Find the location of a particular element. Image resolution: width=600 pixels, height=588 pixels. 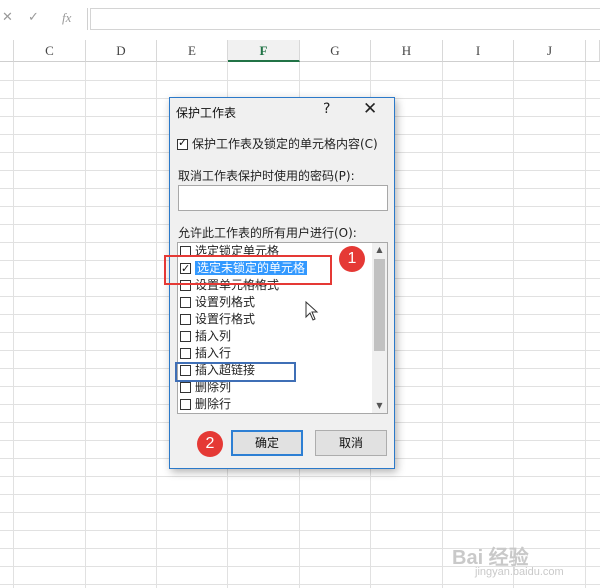

permission-format-rows: 设置行格式 is located at coordinates (217, 319).